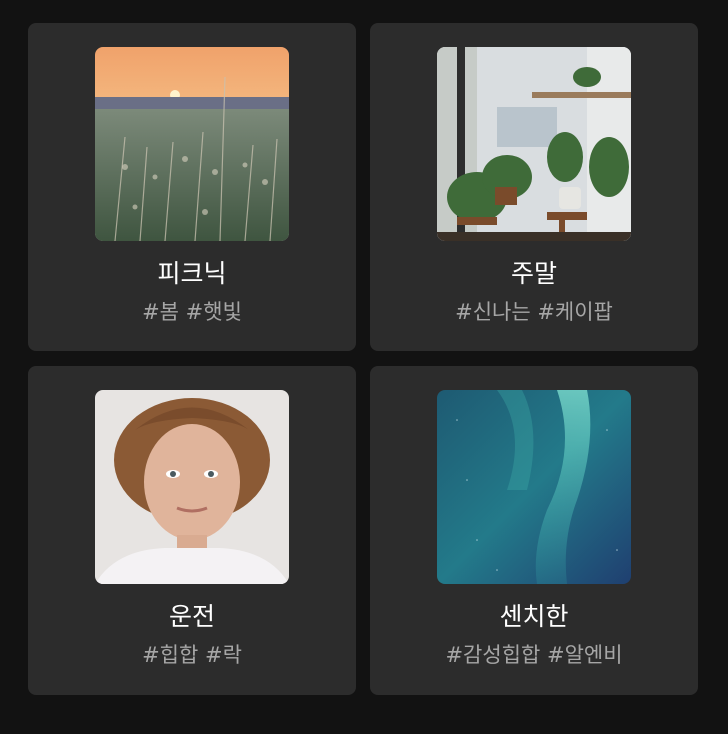  What do you see at coordinates (192, 144) in the screenshot?
I see `sunset-meadow-image` at bounding box center [192, 144].